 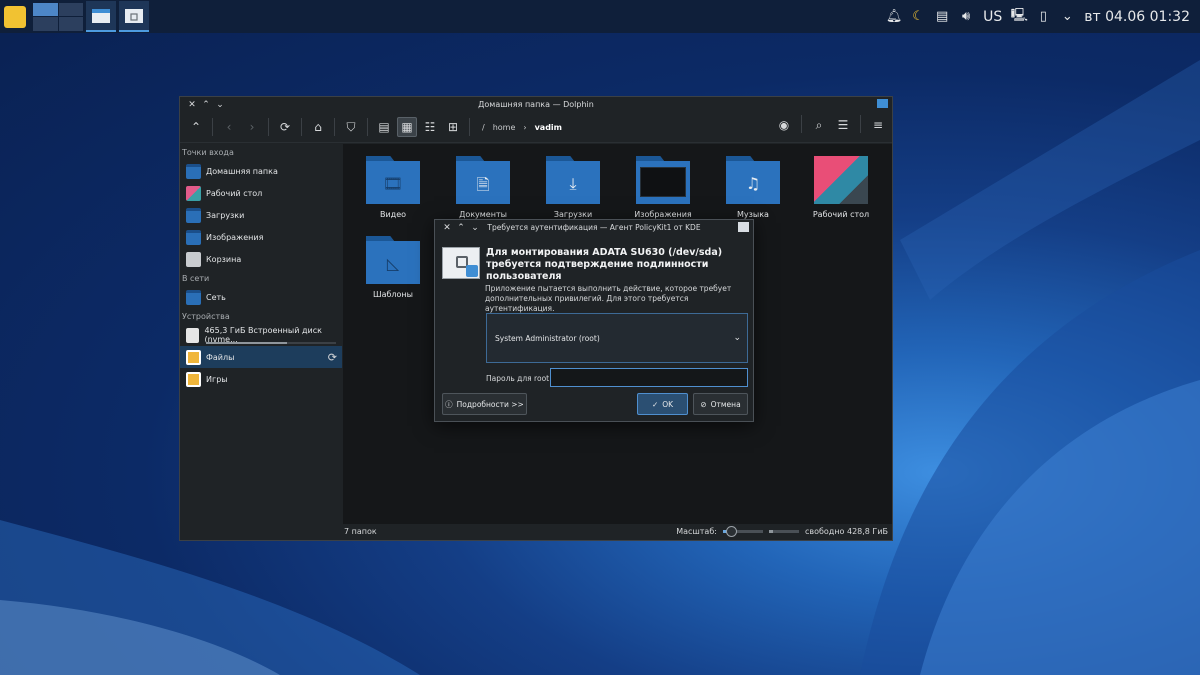 What do you see at coordinates (430, 127) in the screenshot?
I see `compact-view-icon: ☷` at bounding box center [430, 127].